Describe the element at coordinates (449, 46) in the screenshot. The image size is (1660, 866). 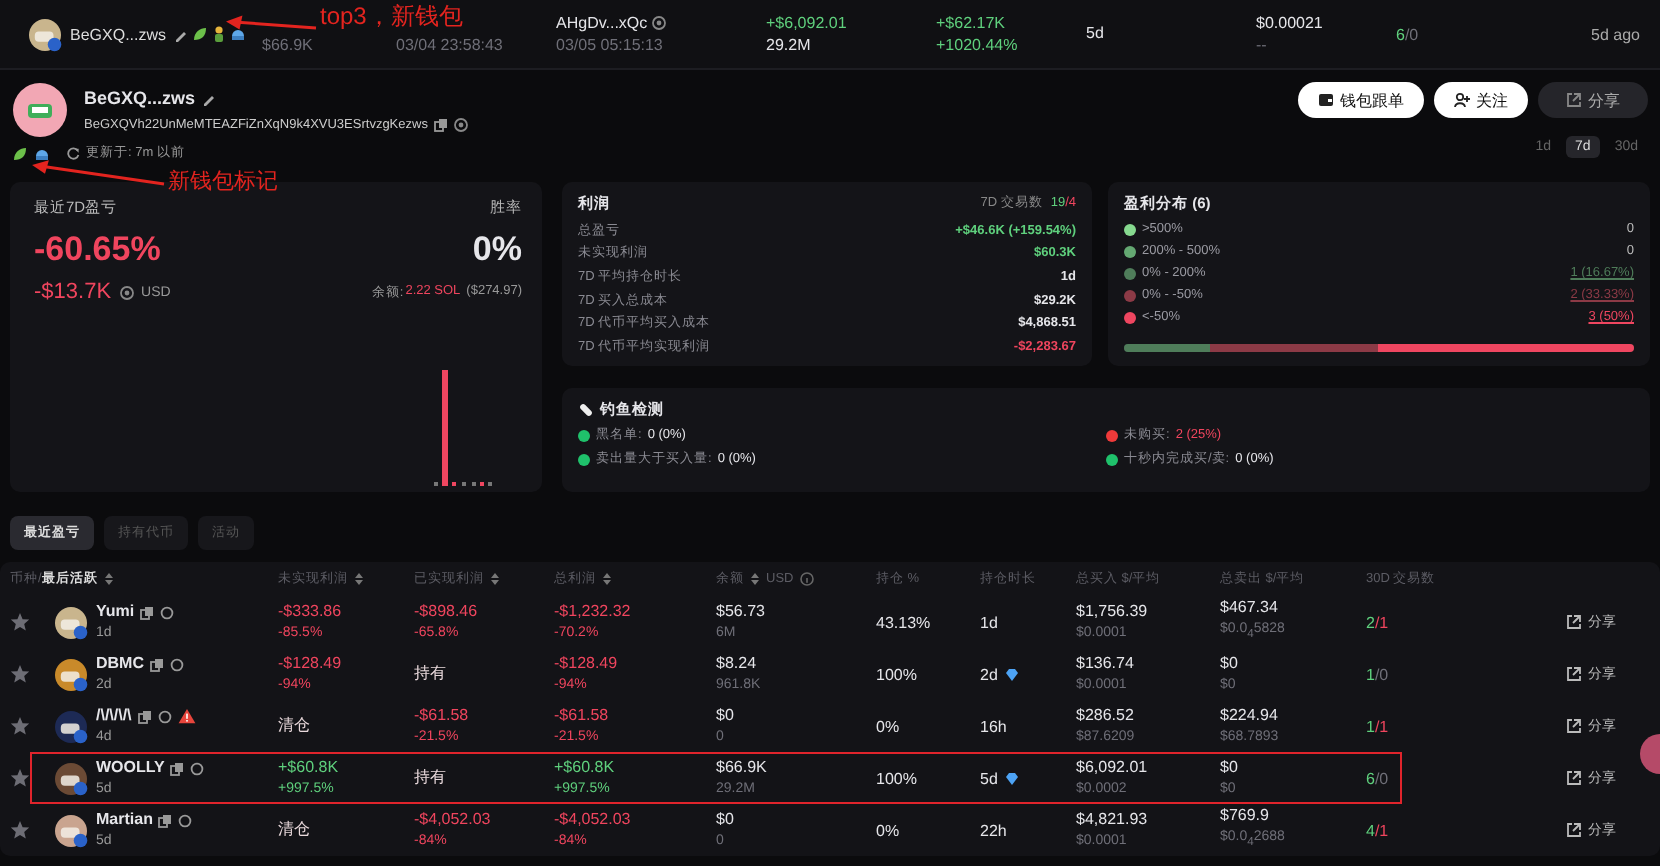
I see `cell-text: 03/04 23:58:43` at that location.